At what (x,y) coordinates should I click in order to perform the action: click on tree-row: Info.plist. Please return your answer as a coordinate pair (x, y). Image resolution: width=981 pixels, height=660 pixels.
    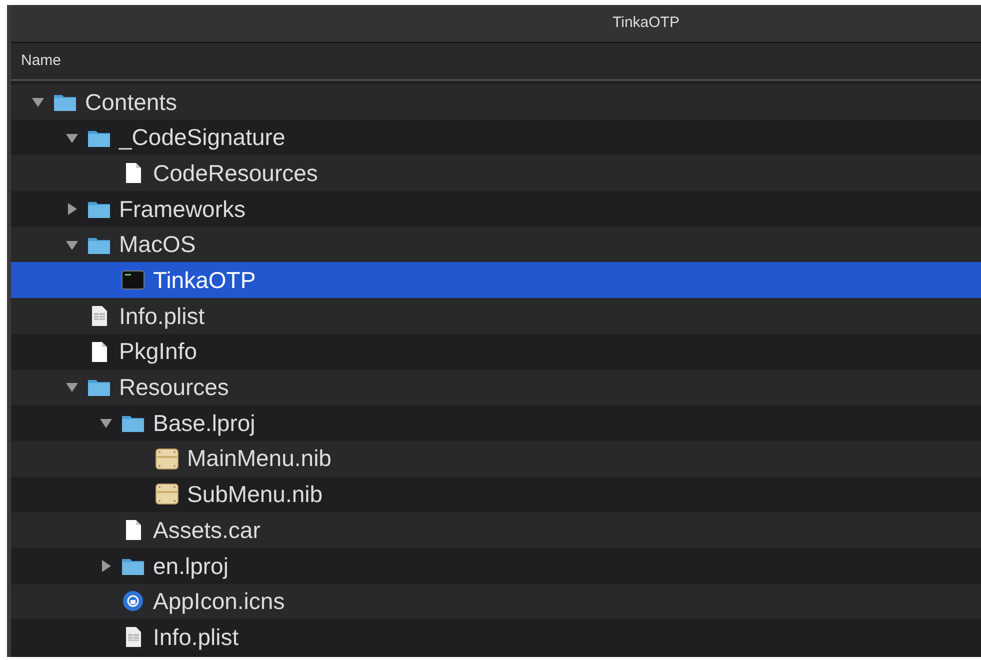
    Looking at the image, I should click on (496, 316).